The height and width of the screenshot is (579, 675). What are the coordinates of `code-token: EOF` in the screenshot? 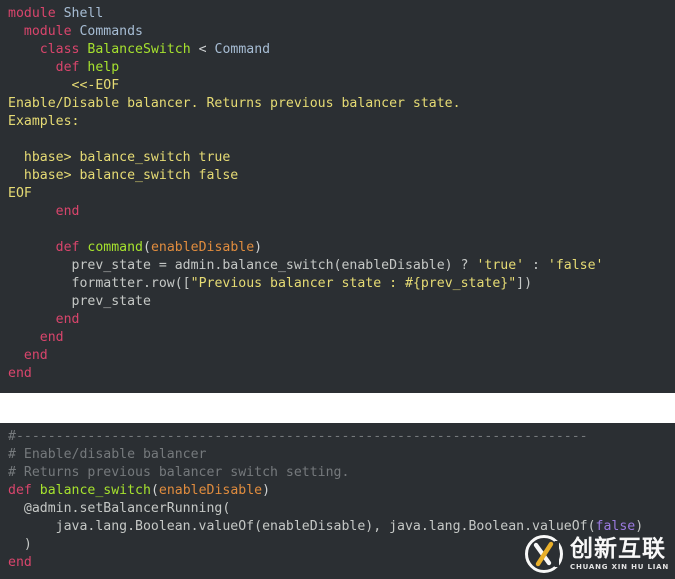 It's located at (20, 193).